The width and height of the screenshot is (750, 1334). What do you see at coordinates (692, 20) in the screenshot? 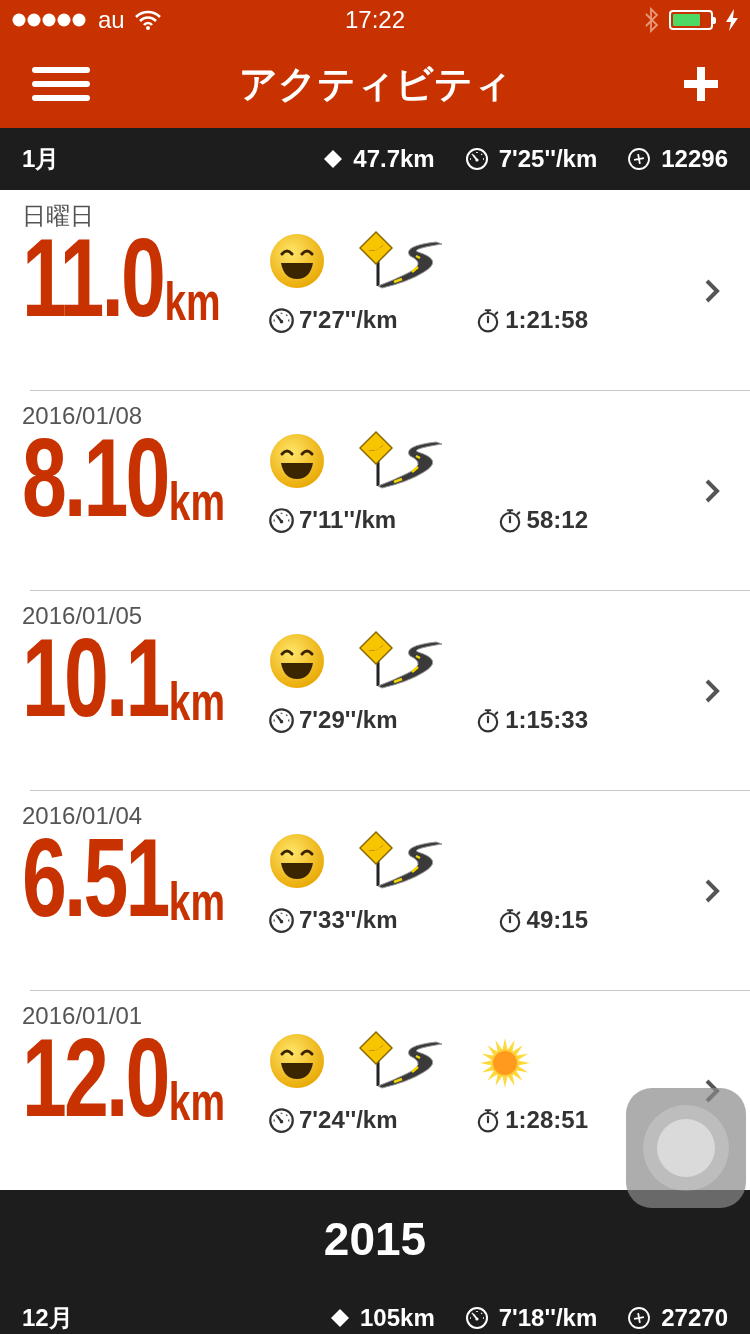
I see `battery-icon` at bounding box center [692, 20].